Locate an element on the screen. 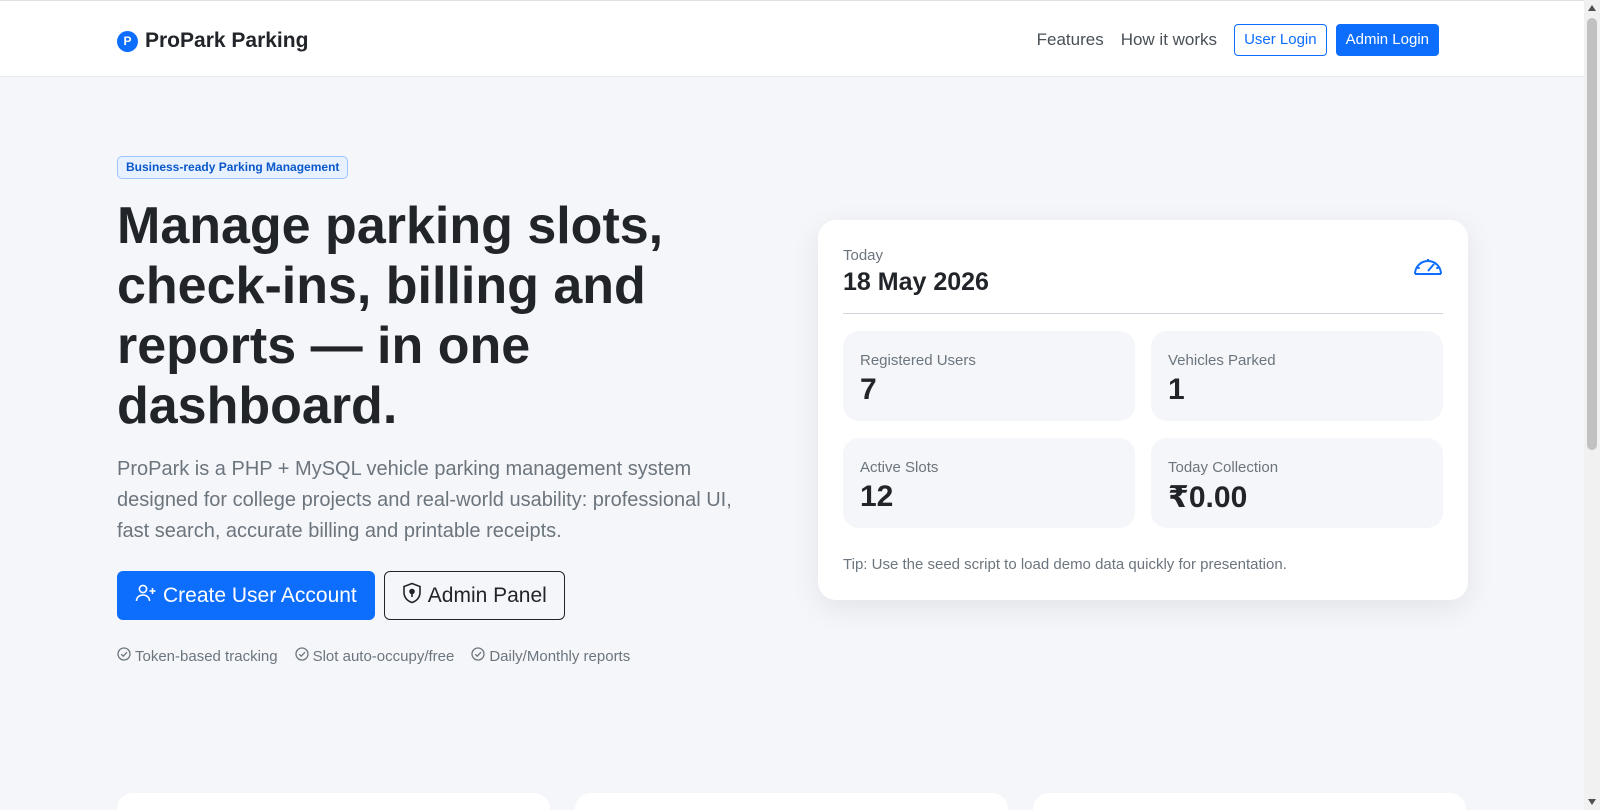  admin-panel-button: Admin Panel is located at coordinates (474, 595).